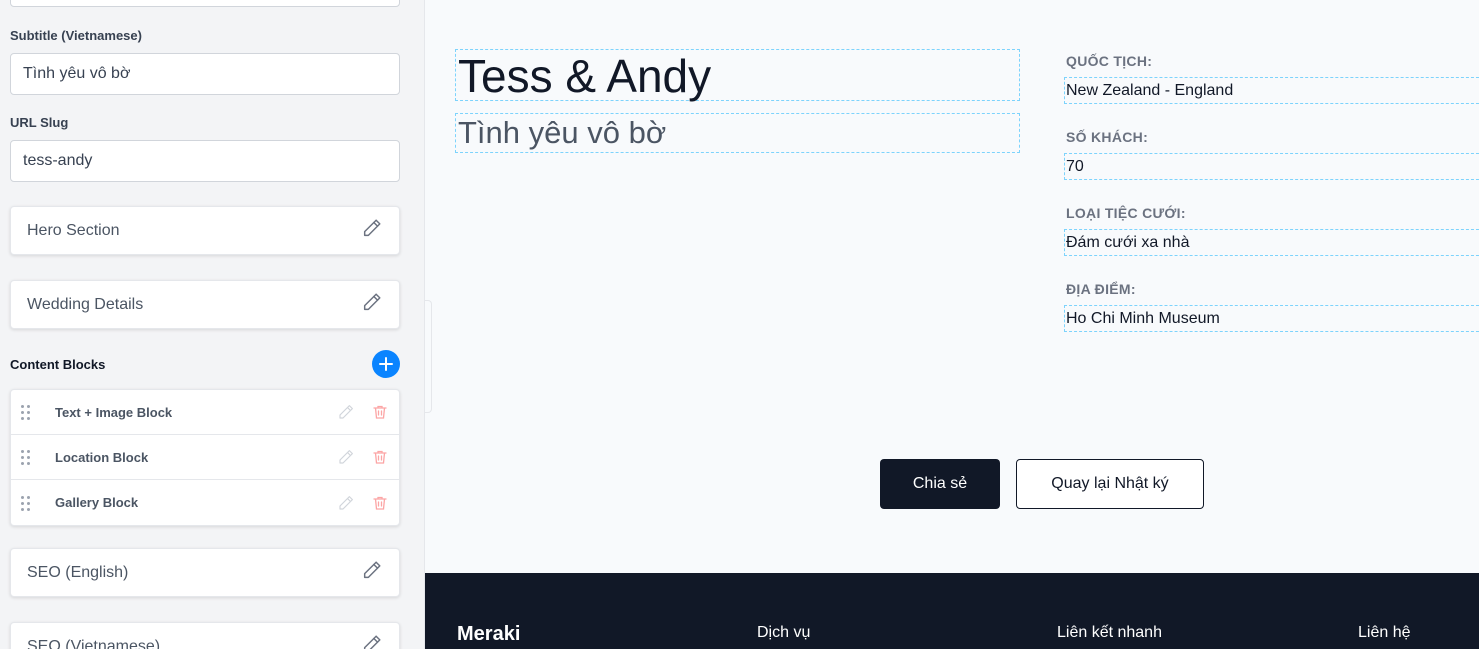  Describe the element at coordinates (73, 230) in the screenshot. I see `hero-section-label: Hero Section` at that location.